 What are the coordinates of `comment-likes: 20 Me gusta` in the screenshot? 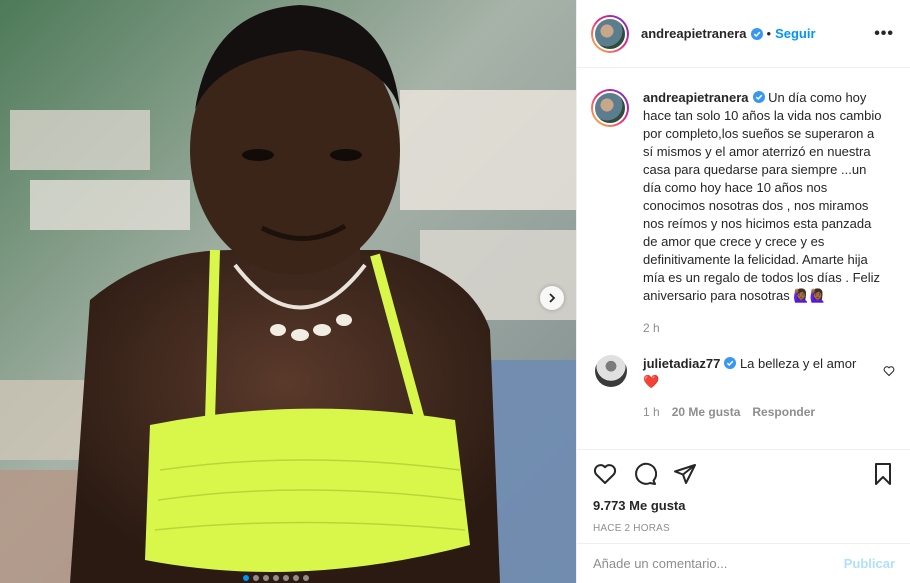 It's located at (706, 412).